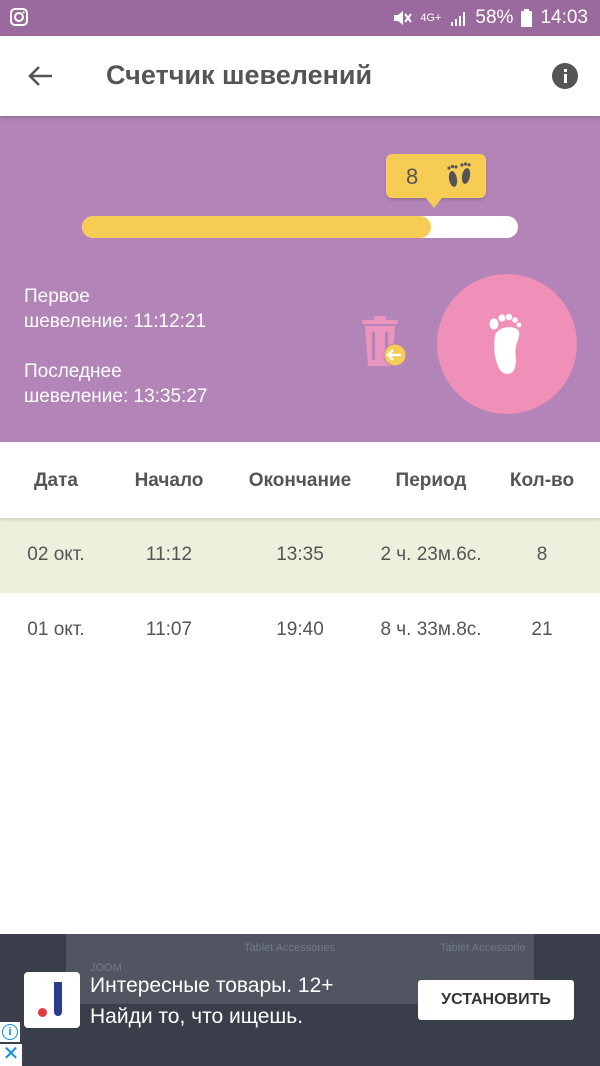 The image size is (600, 1066). What do you see at coordinates (565, 76) in the screenshot?
I see `info-icon` at bounding box center [565, 76].